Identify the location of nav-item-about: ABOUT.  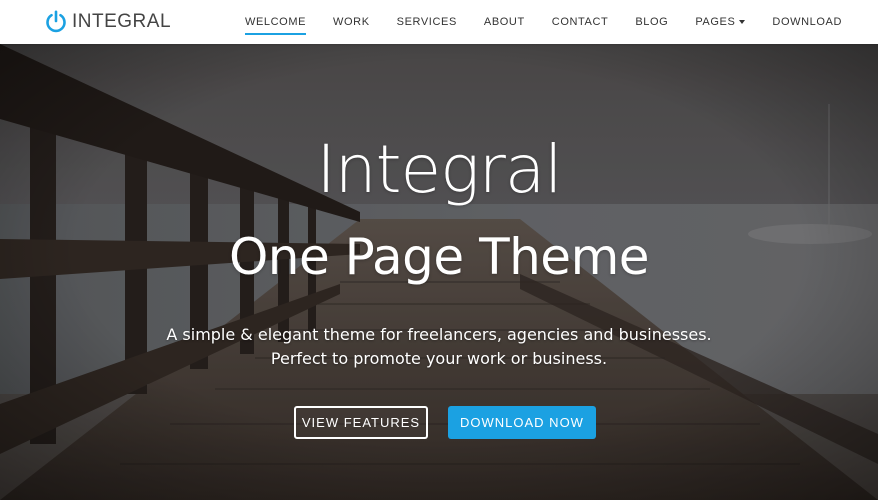
(504, 22).